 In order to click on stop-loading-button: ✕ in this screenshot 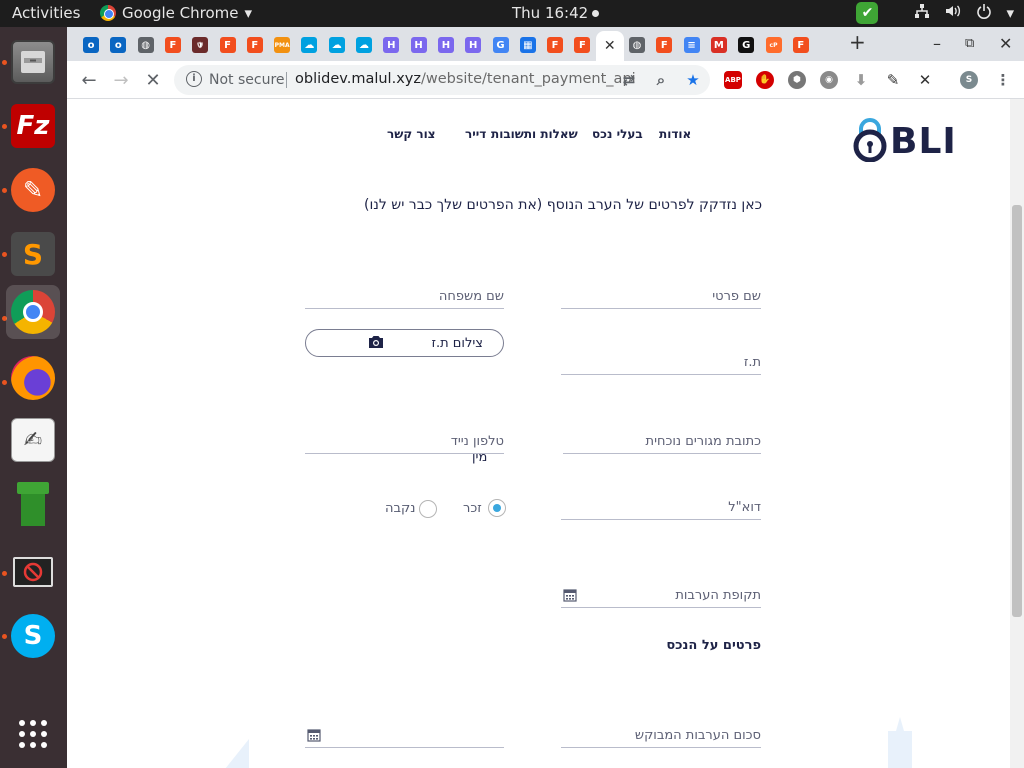, I will do `click(153, 80)`.